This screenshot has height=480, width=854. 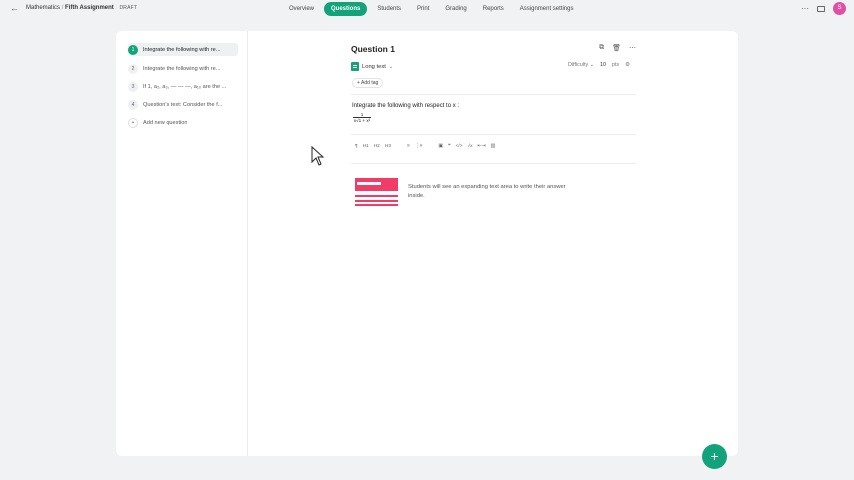 What do you see at coordinates (482, 146) in the screenshot?
I see `align-icon: ⇤⇥` at bounding box center [482, 146].